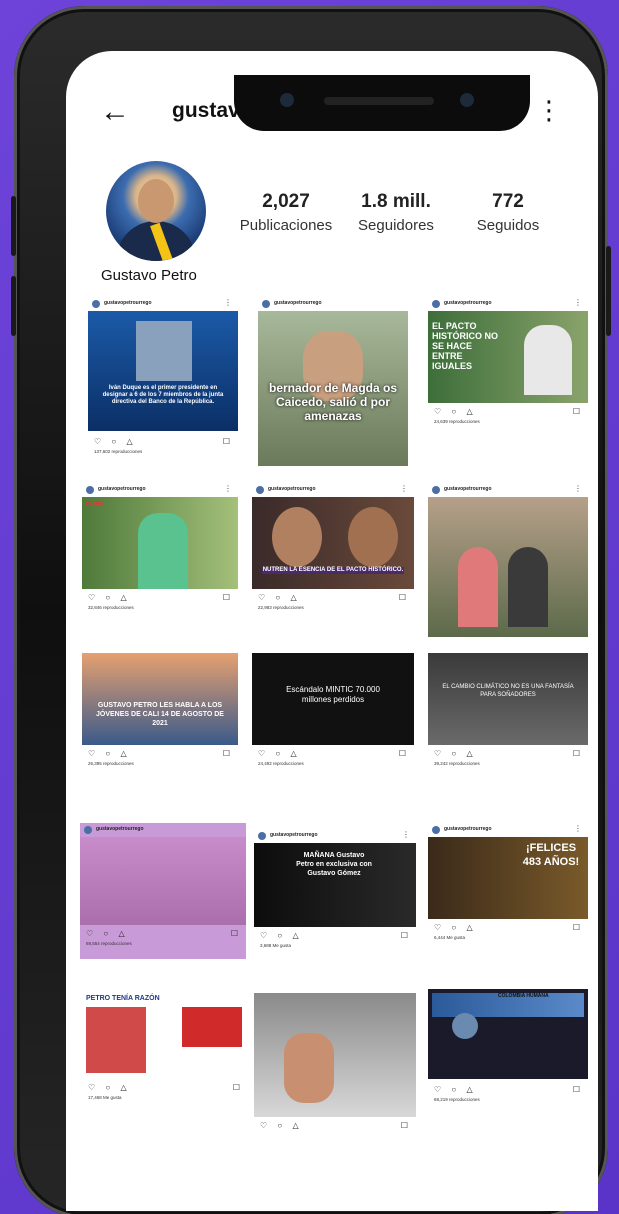 The image size is (619, 1214). Describe the element at coordinates (333, 570) in the screenshot. I see `post-overlay-text: NUTREN LA ESENCIA DE EL PACTO HISTÓRICO.` at that location.